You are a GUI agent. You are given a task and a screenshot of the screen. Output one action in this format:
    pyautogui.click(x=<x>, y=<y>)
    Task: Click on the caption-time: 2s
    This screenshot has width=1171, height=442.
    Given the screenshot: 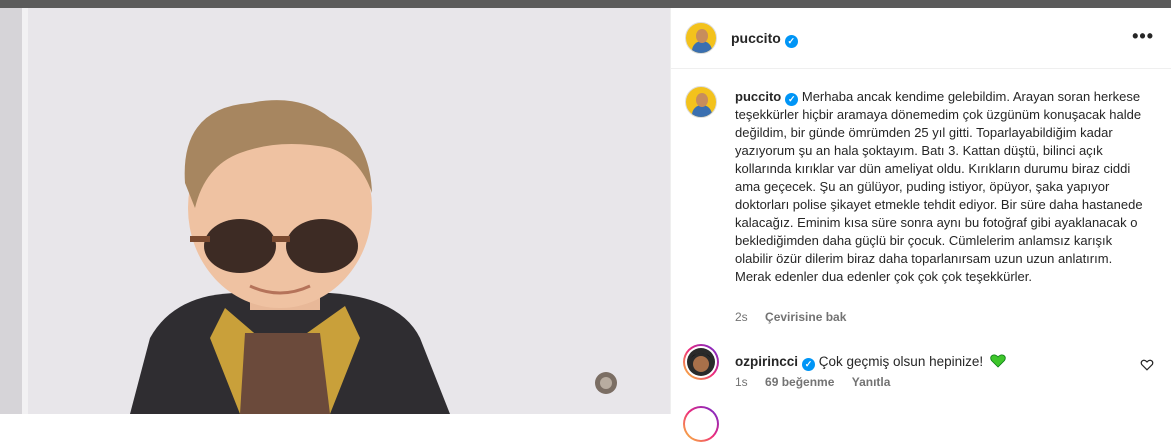 What is the action you would take?
    pyautogui.click(x=741, y=317)
    